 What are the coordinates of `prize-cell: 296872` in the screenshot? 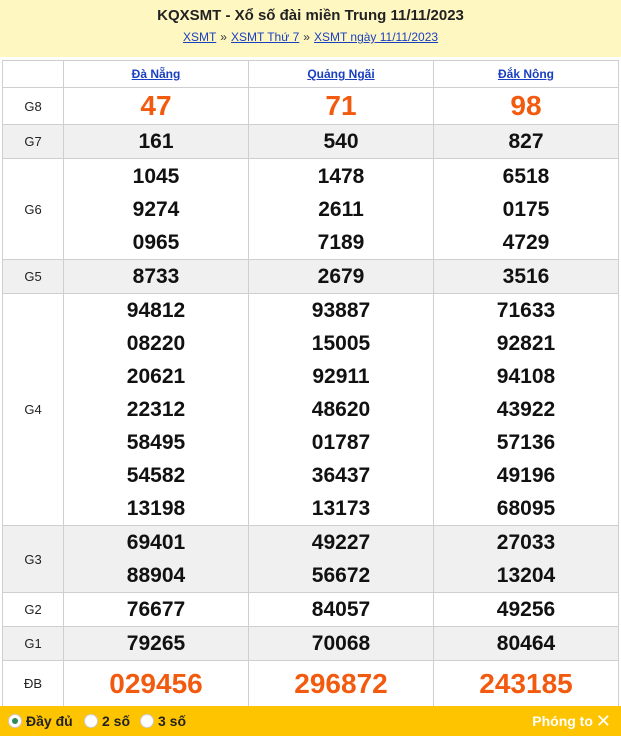 It's located at (341, 683).